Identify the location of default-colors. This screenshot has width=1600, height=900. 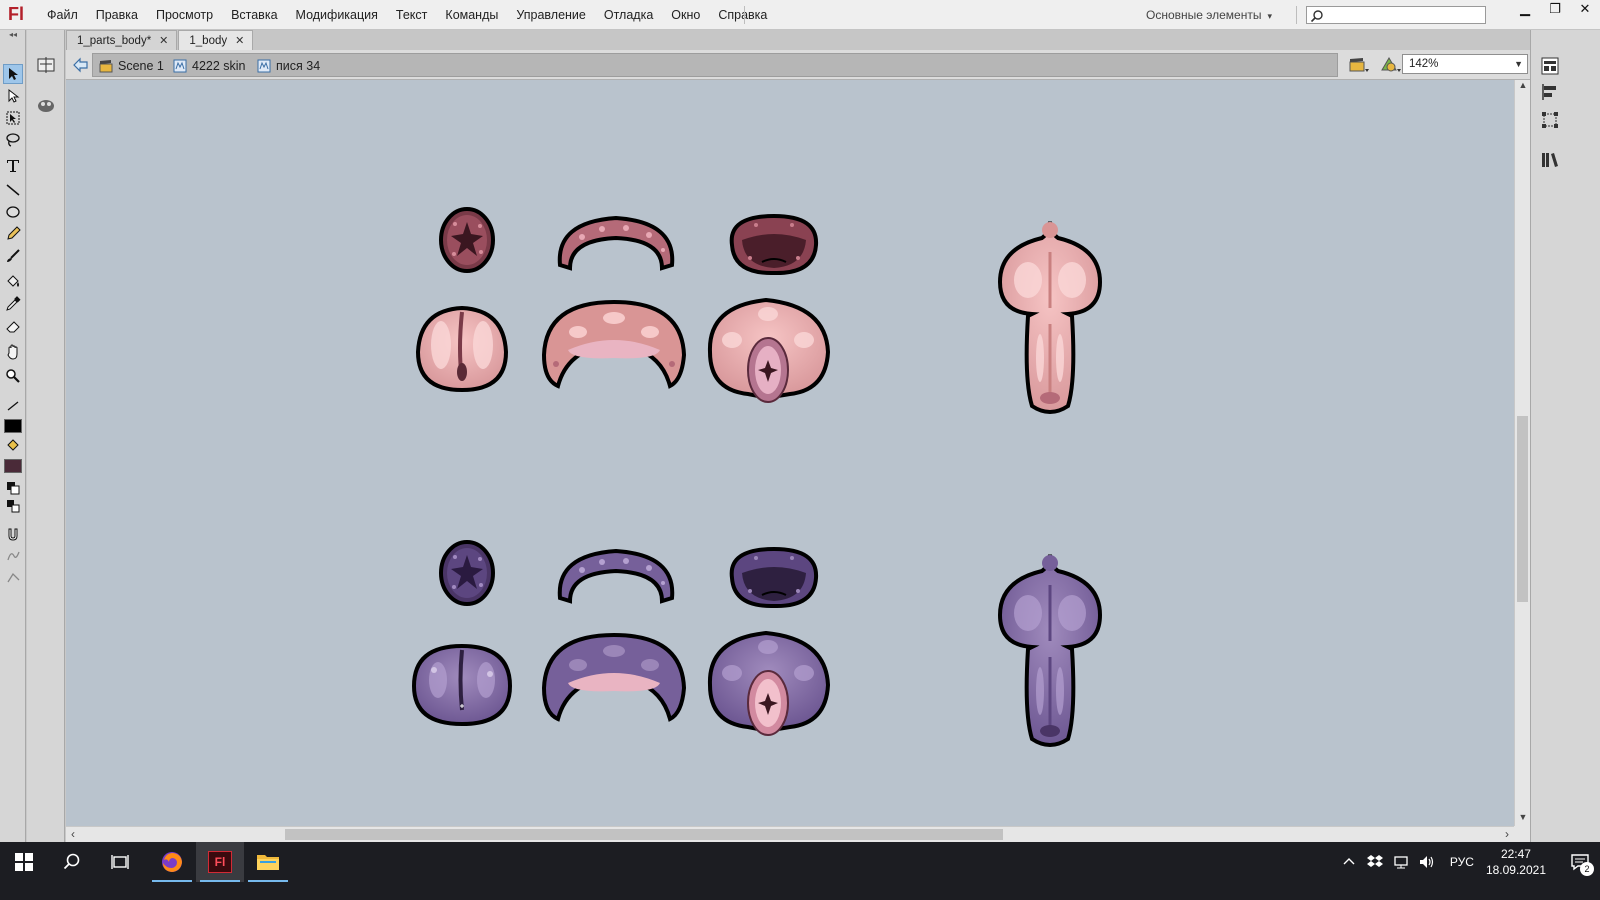
(13, 488).